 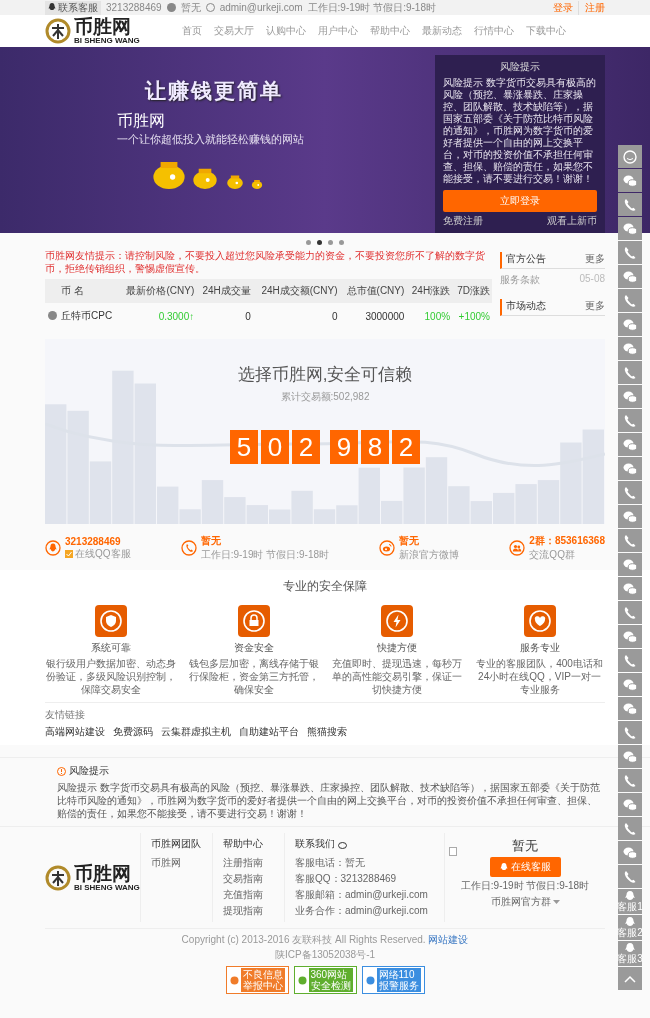 I want to click on contact-caption: 在线QQ客服, so click(x=103, y=553).